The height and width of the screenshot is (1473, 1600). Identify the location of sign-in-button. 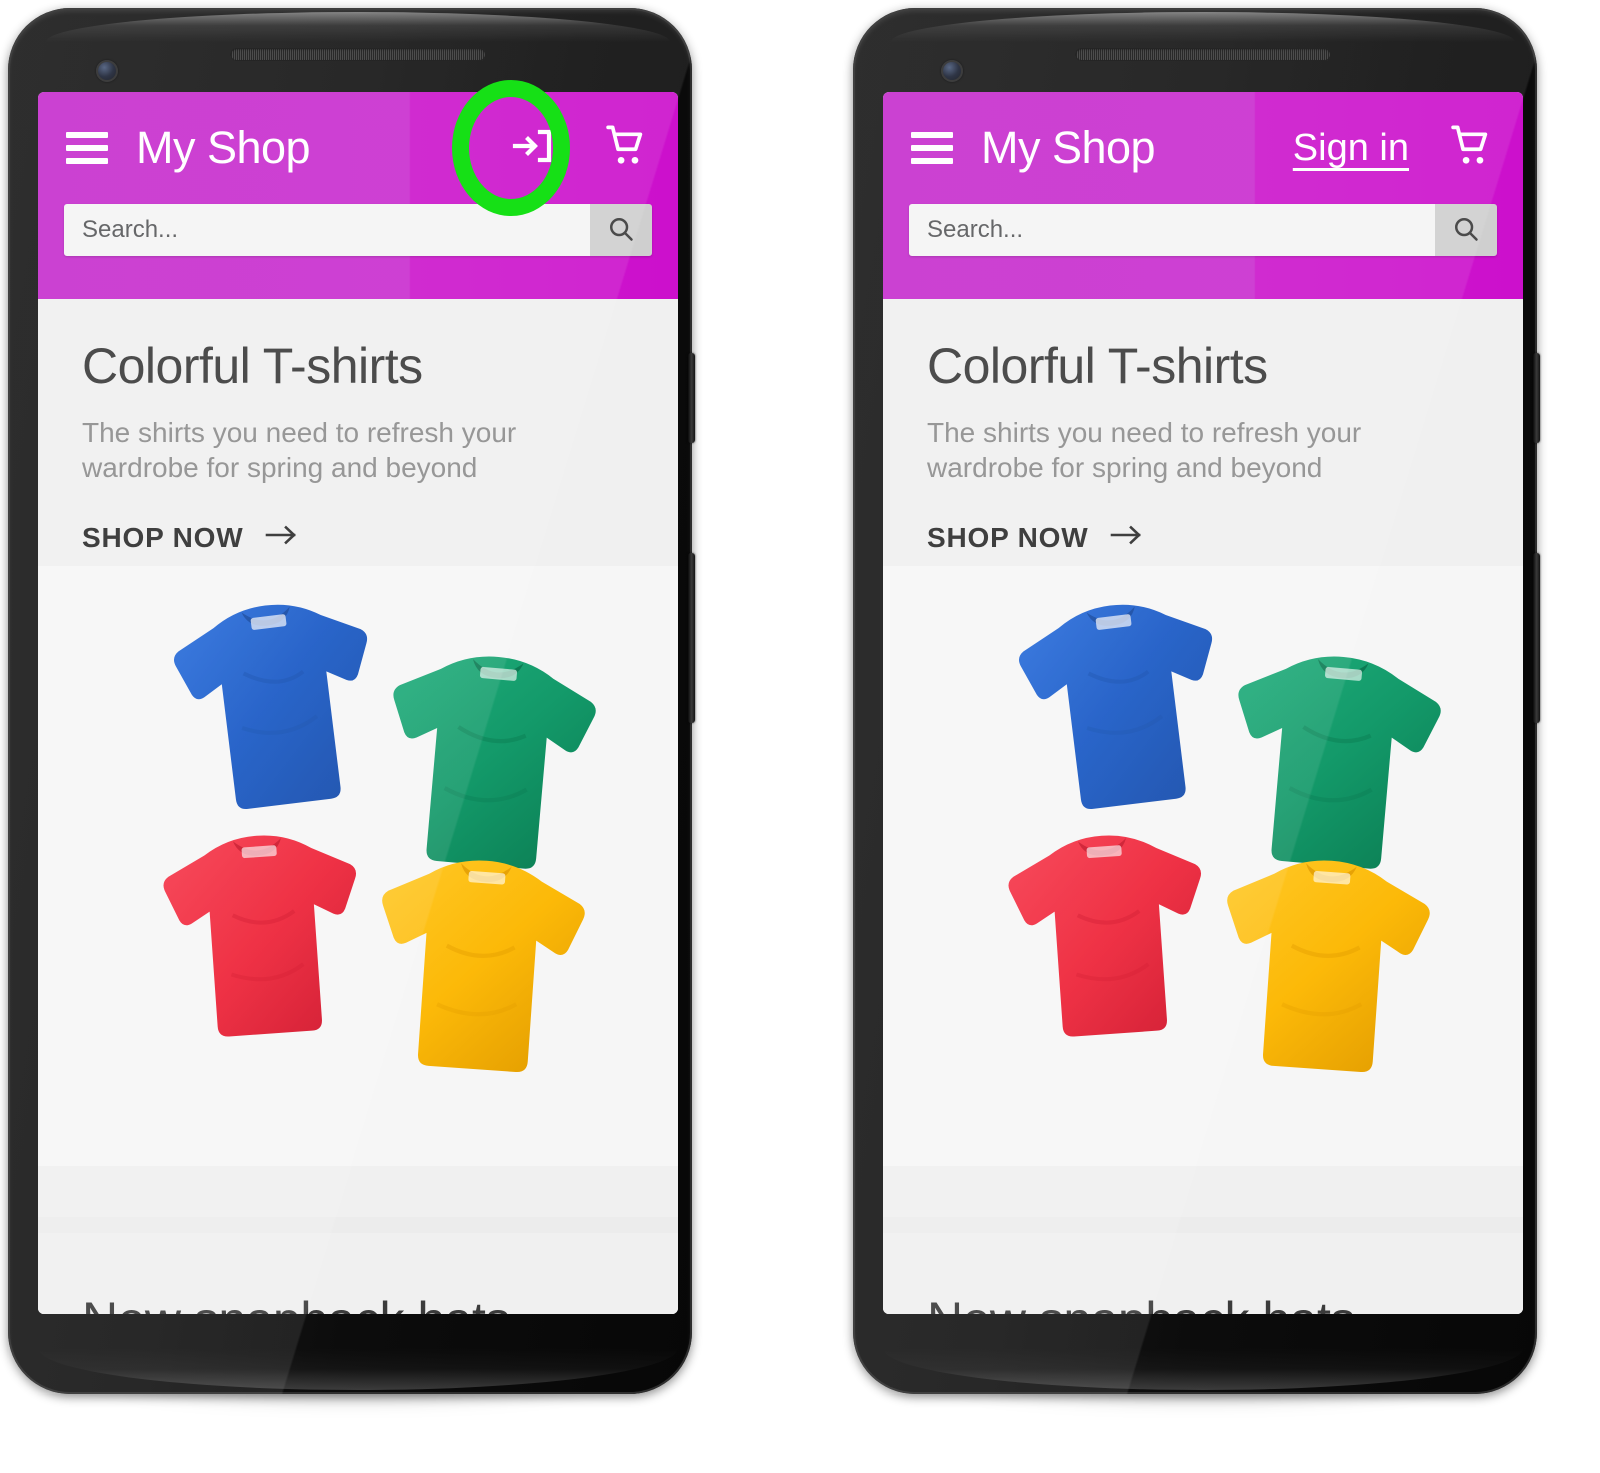
(533, 148).